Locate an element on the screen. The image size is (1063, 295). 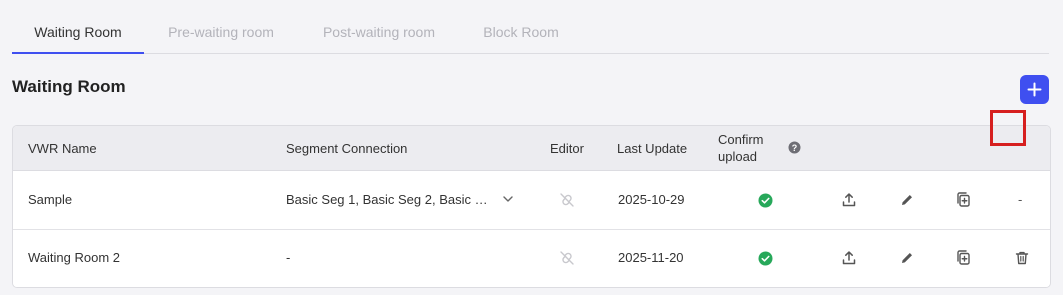
header-confirm-upload-line2: upload is located at coordinates (738, 156).